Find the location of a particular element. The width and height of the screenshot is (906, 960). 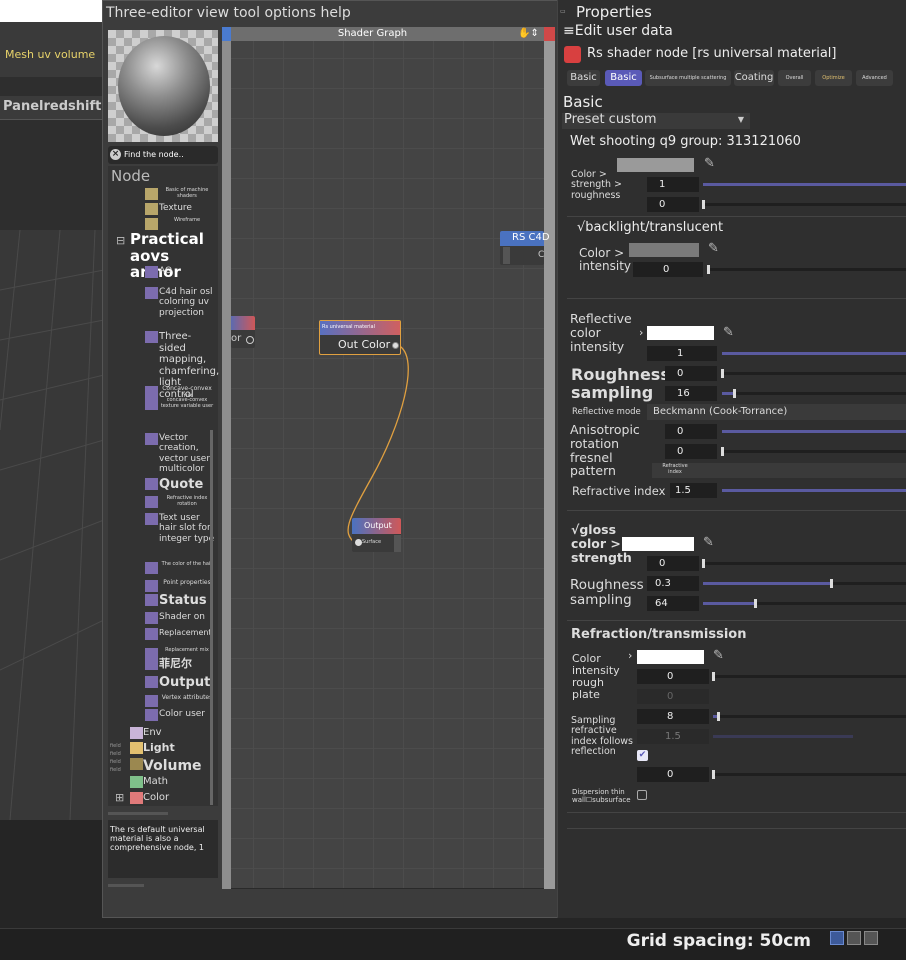

gloss-roughness-knob is located at coordinates (831, 583).